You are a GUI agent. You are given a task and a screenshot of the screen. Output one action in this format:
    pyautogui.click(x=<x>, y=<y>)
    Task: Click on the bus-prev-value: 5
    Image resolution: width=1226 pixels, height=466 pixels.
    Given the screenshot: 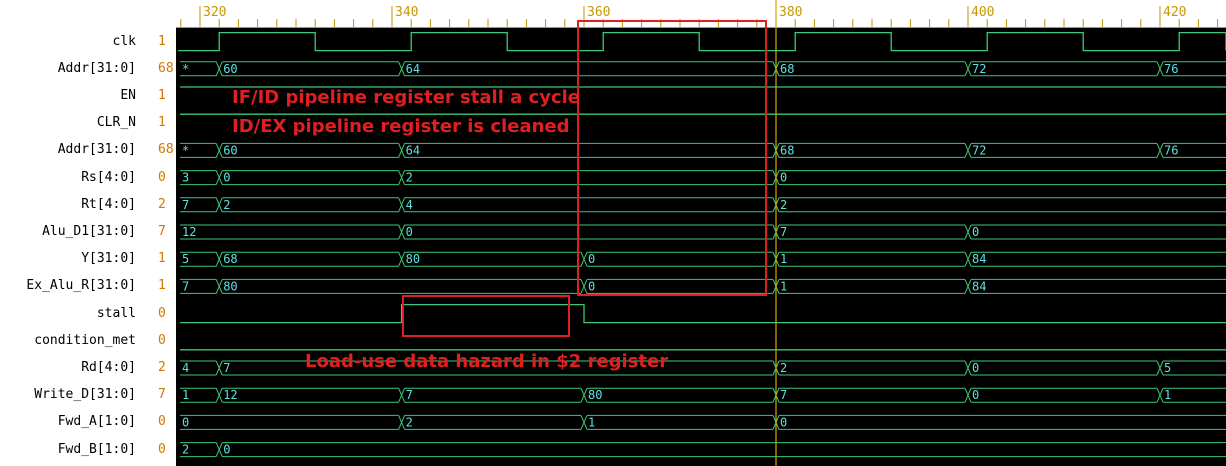 What is the action you would take?
    pyautogui.click(x=185, y=259)
    